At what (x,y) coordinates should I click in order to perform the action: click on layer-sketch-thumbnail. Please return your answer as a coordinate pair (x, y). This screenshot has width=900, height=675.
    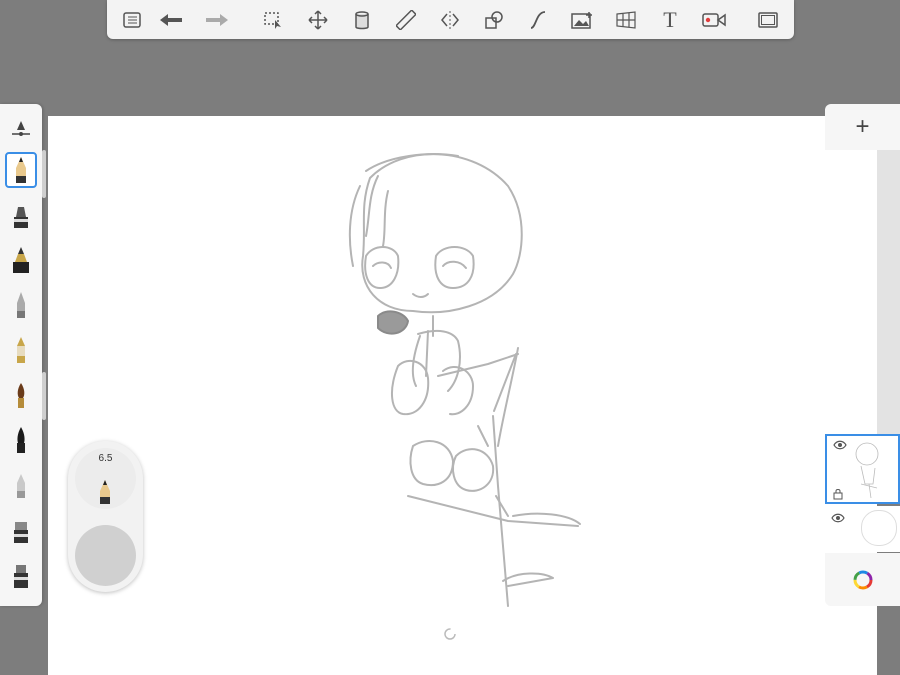
    Looking at the image, I should click on (867, 470).